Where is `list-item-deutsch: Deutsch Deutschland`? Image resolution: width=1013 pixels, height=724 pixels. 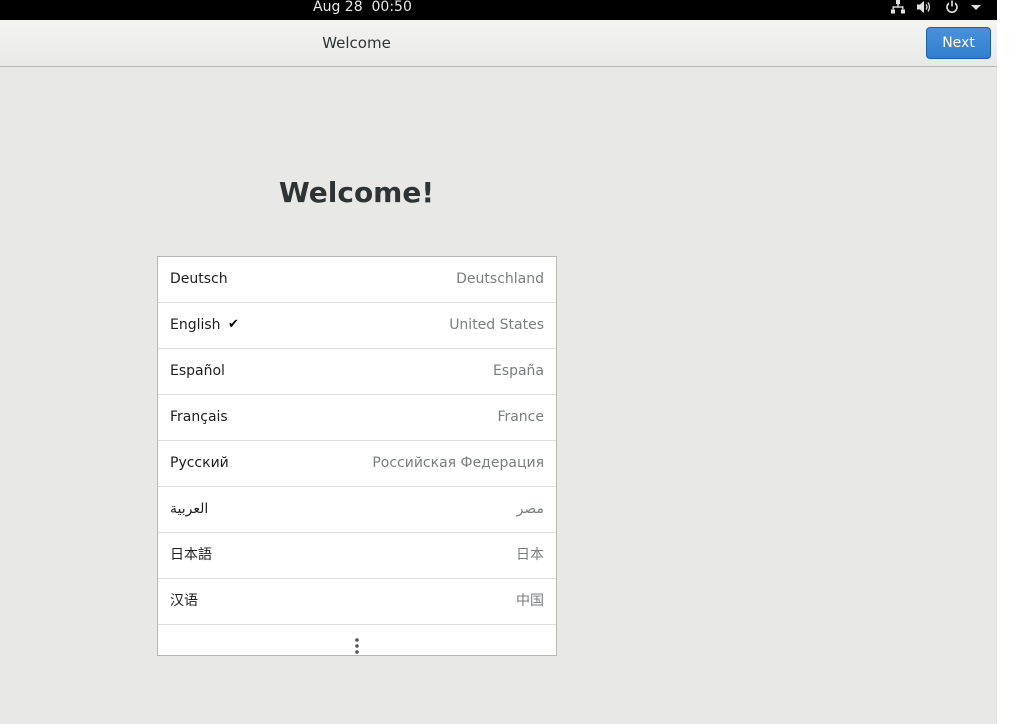 list-item-deutsch: Deutsch Deutschland is located at coordinates (357, 280).